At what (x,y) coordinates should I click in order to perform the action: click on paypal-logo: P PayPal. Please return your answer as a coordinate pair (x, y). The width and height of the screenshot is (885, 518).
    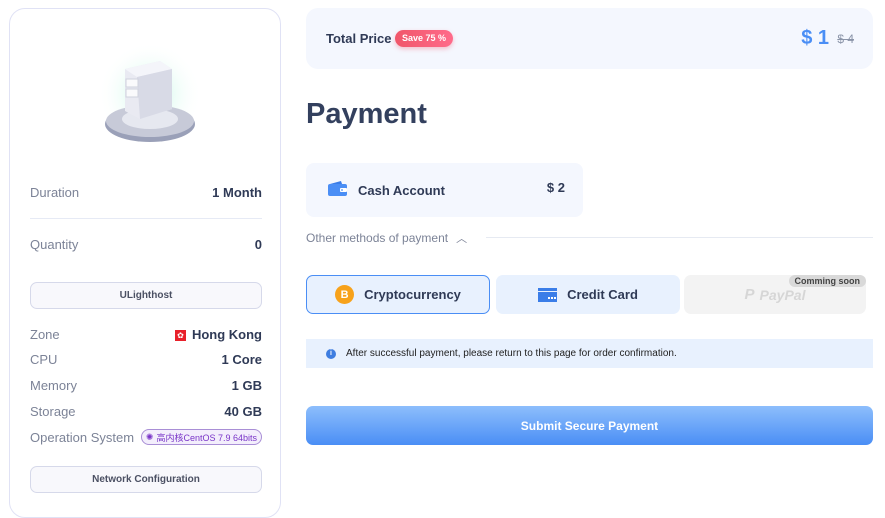
    Looking at the image, I should click on (775, 294).